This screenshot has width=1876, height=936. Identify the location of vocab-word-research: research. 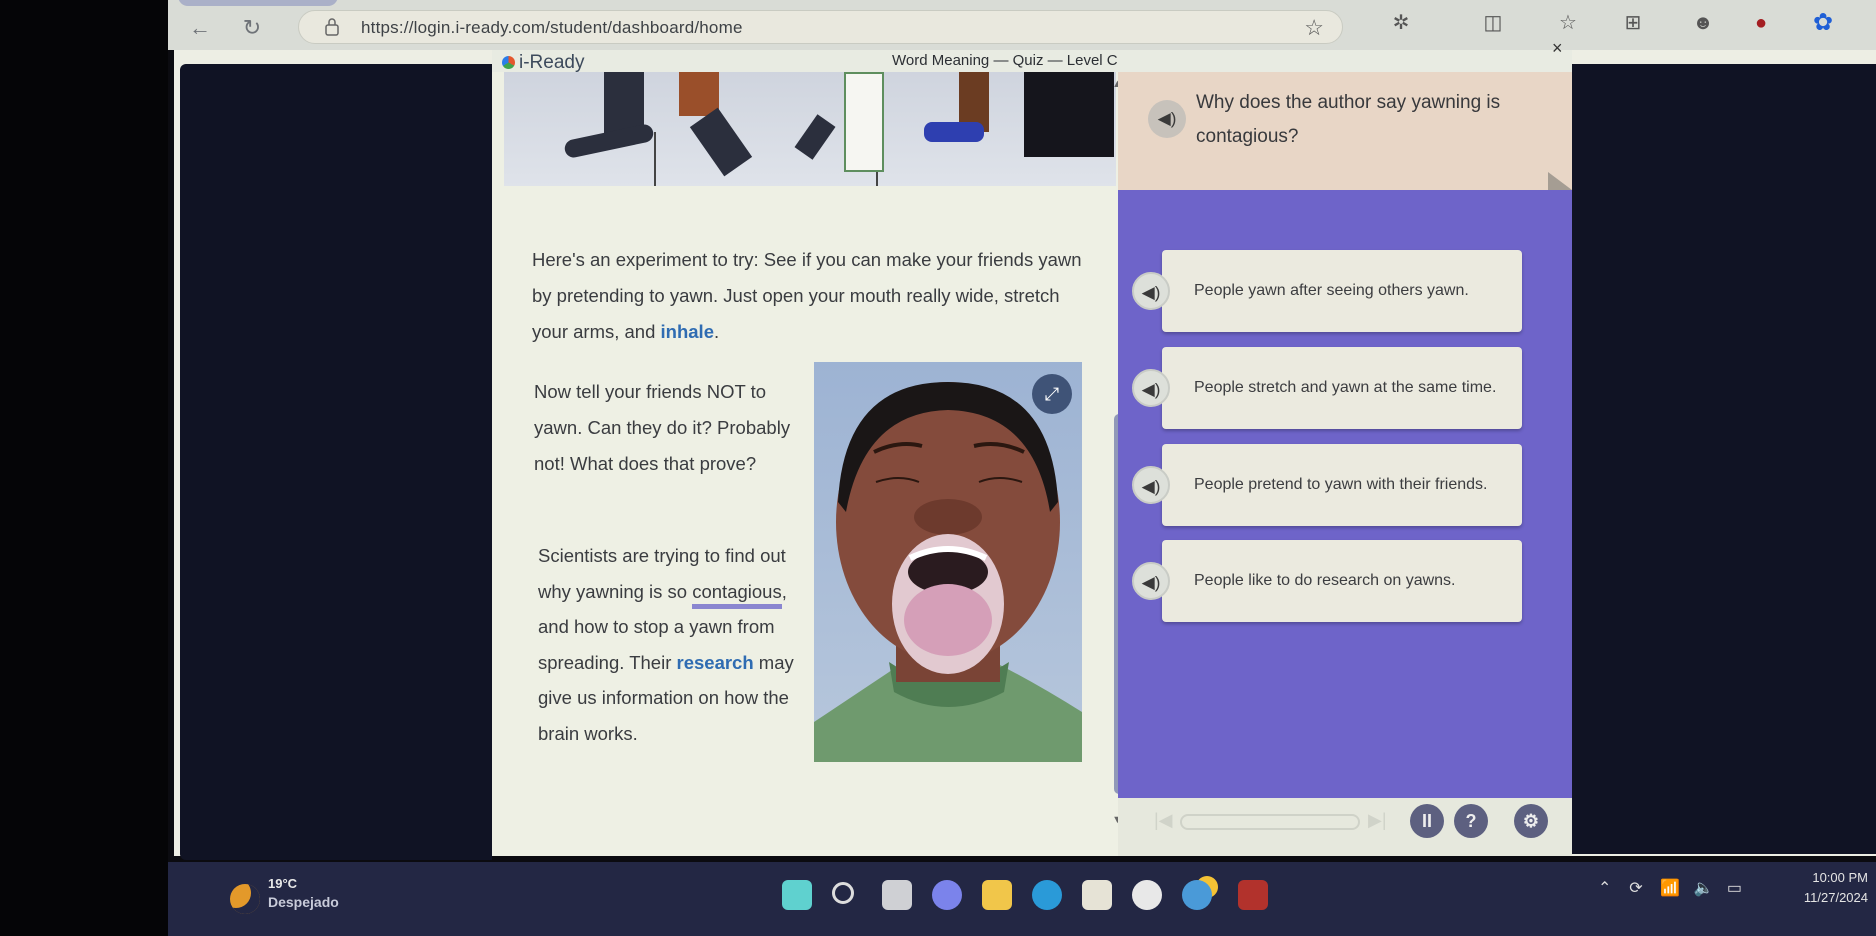
(715, 662).